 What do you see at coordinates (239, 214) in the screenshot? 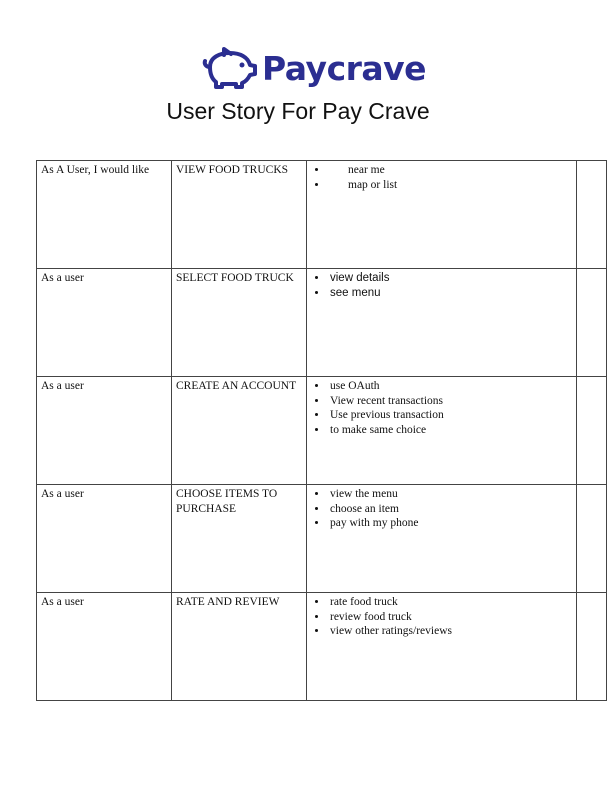
I see `story-action: VIEW FOOD TRUCKS` at bounding box center [239, 214].